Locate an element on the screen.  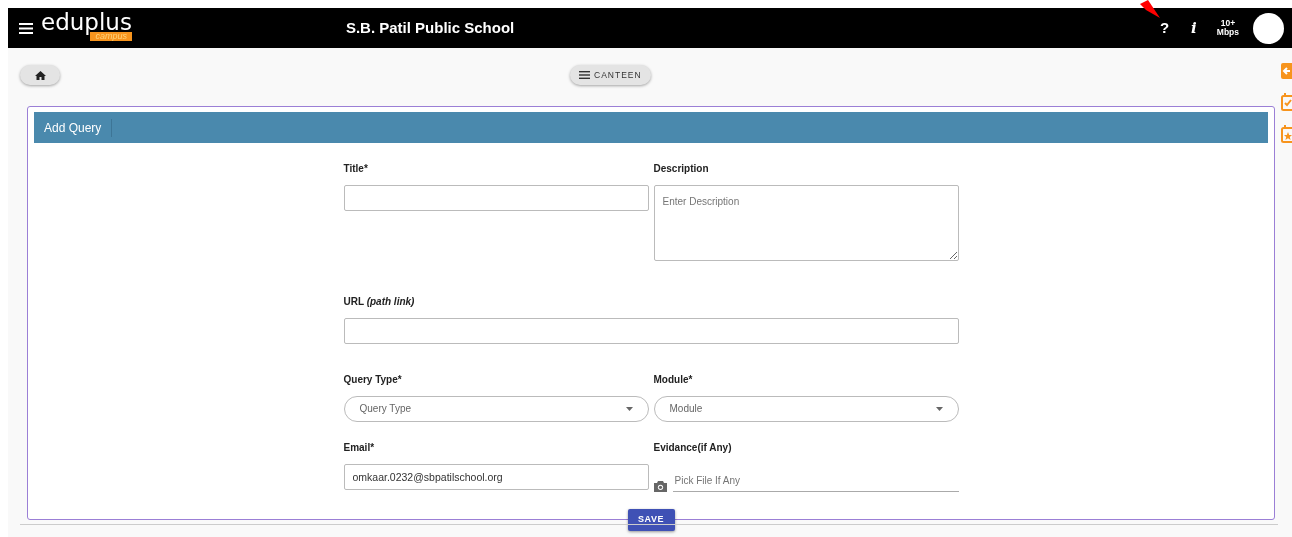
module-button: CANTEEN is located at coordinates (610, 75).